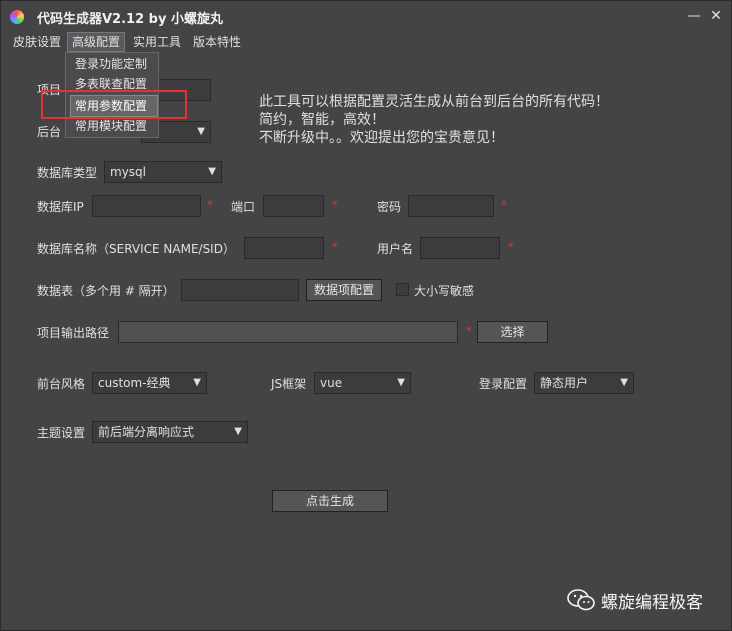 The image size is (732, 631). I want to click on generate-button: 点击生成, so click(330, 501).